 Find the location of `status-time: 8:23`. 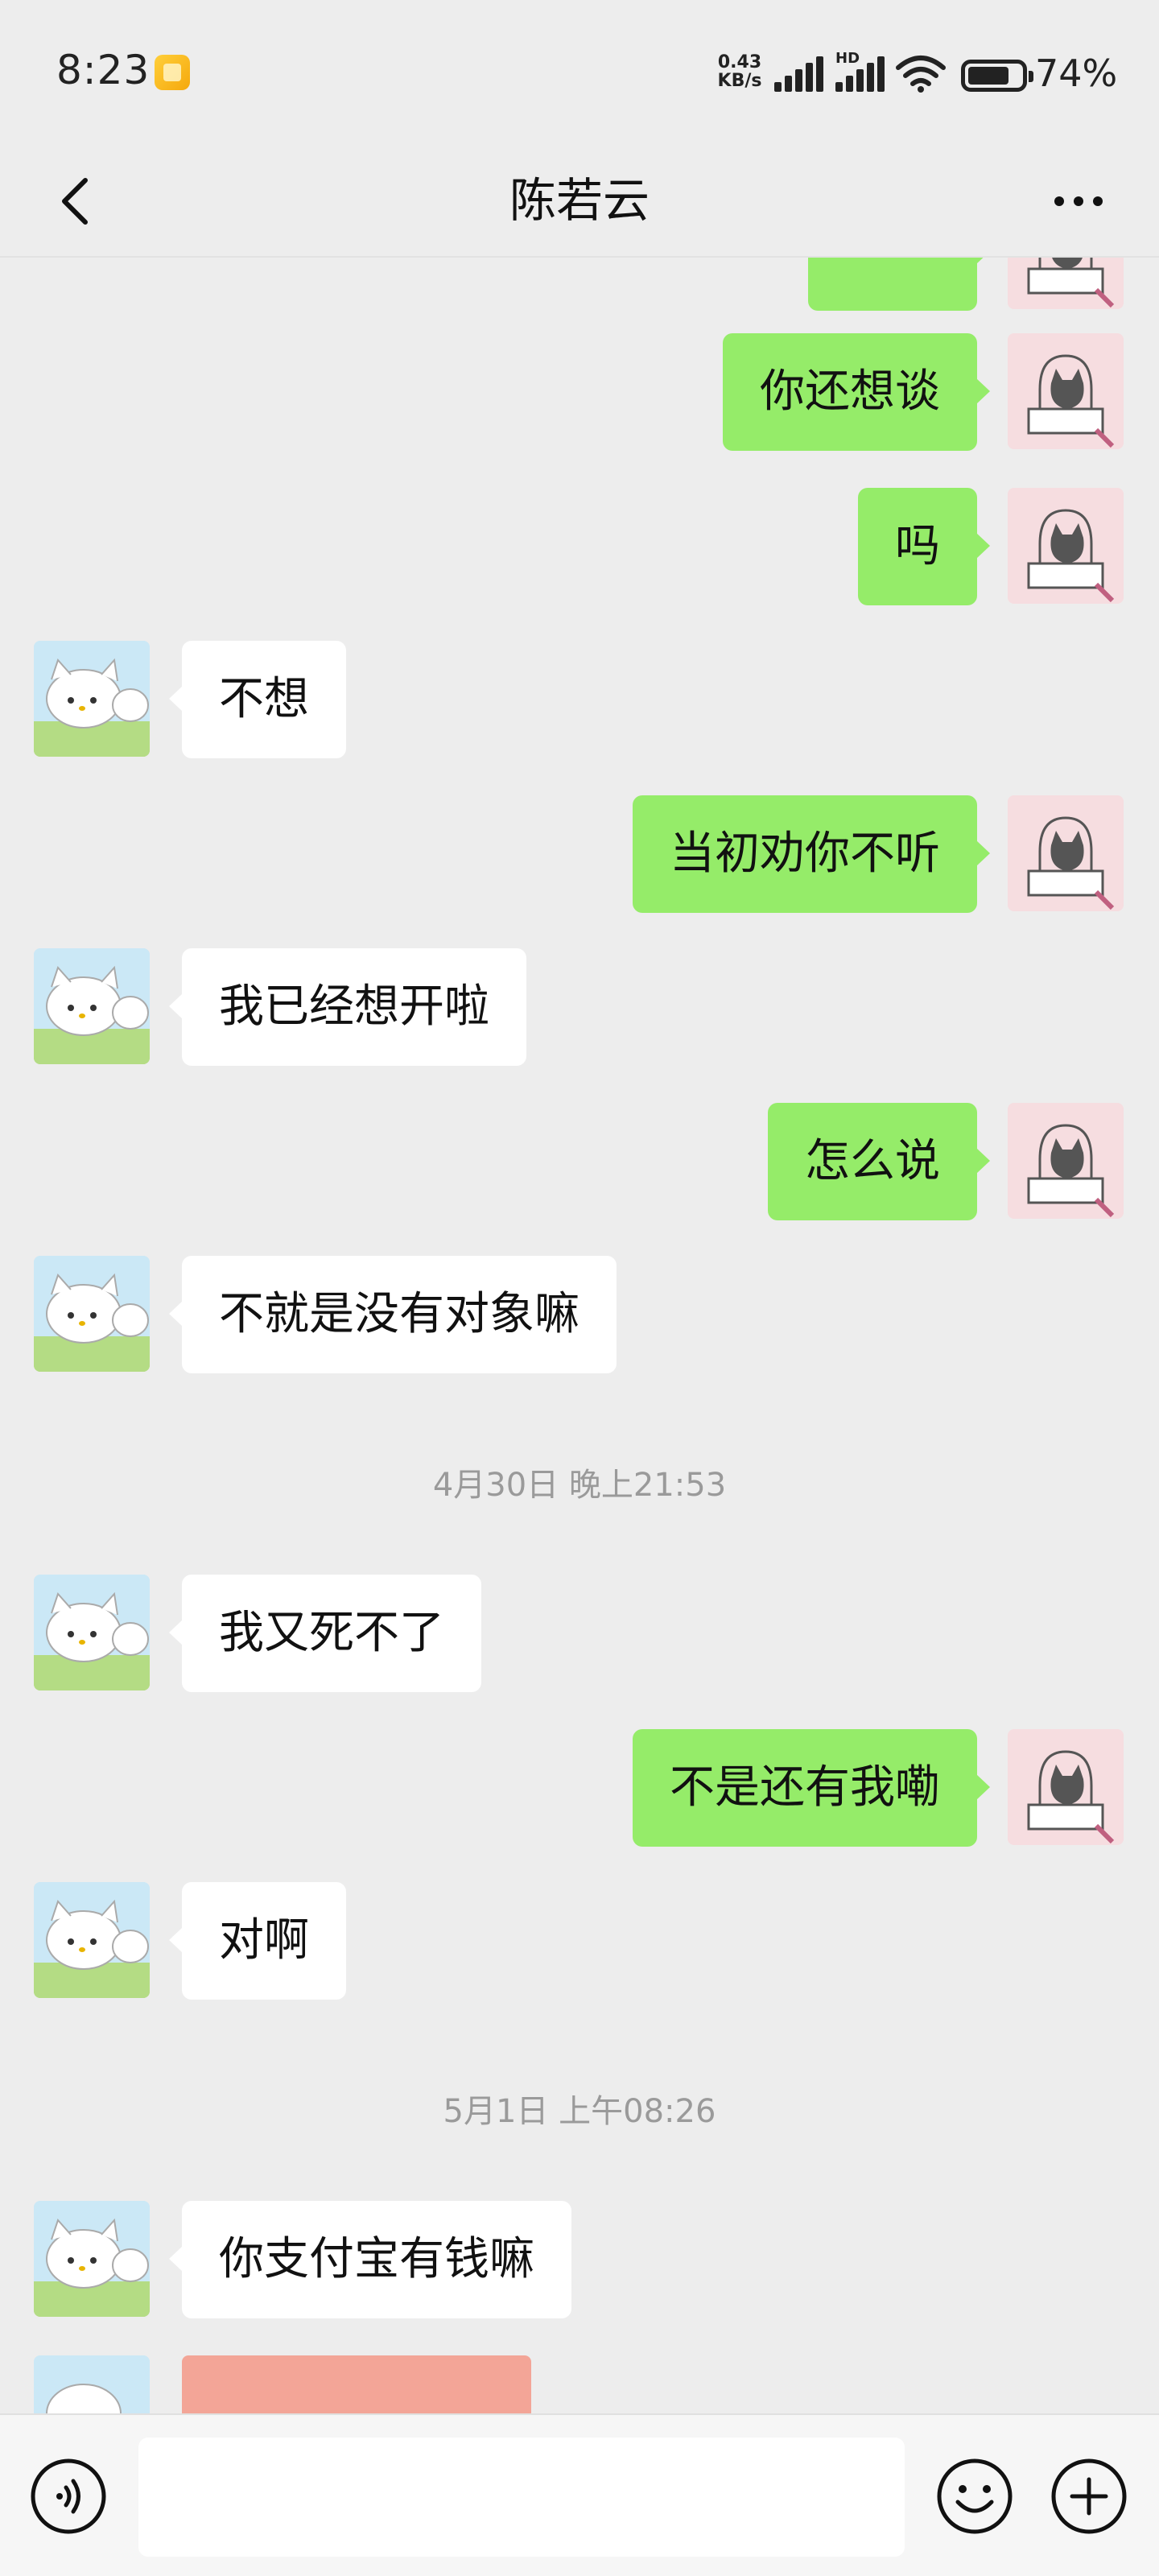

status-time: 8:23 is located at coordinates (103, 70).